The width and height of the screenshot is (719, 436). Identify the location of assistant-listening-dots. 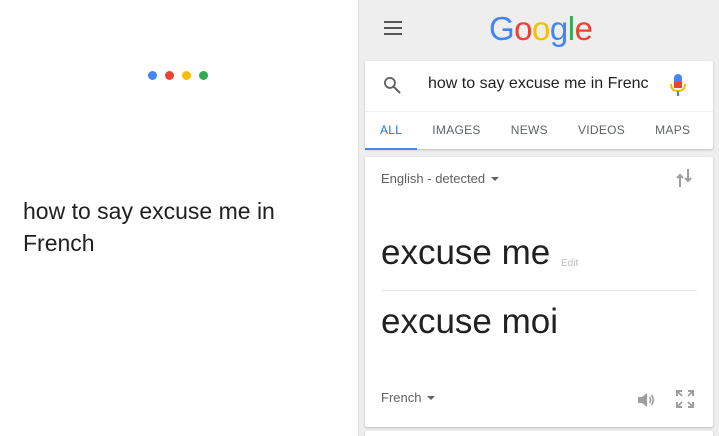
(178, 75).